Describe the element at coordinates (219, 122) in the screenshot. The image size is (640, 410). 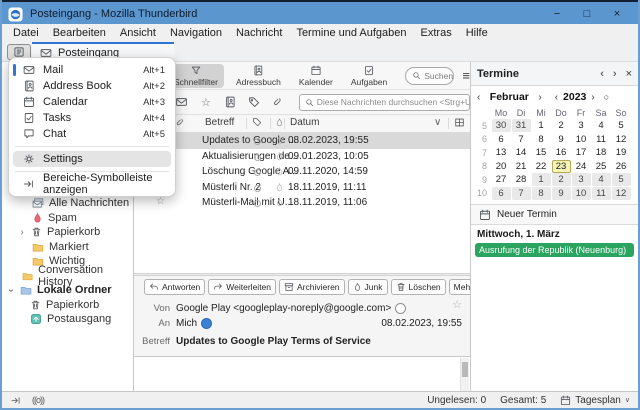
I see `subject-column-header: Betreff` at that location.